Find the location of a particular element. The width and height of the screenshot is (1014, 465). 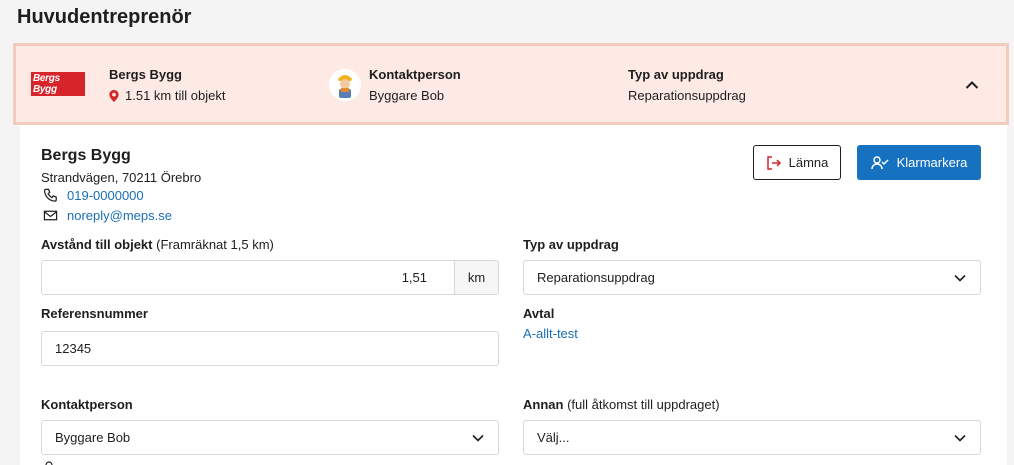

leave-button: Lämna is located at coordinates (797, 162).